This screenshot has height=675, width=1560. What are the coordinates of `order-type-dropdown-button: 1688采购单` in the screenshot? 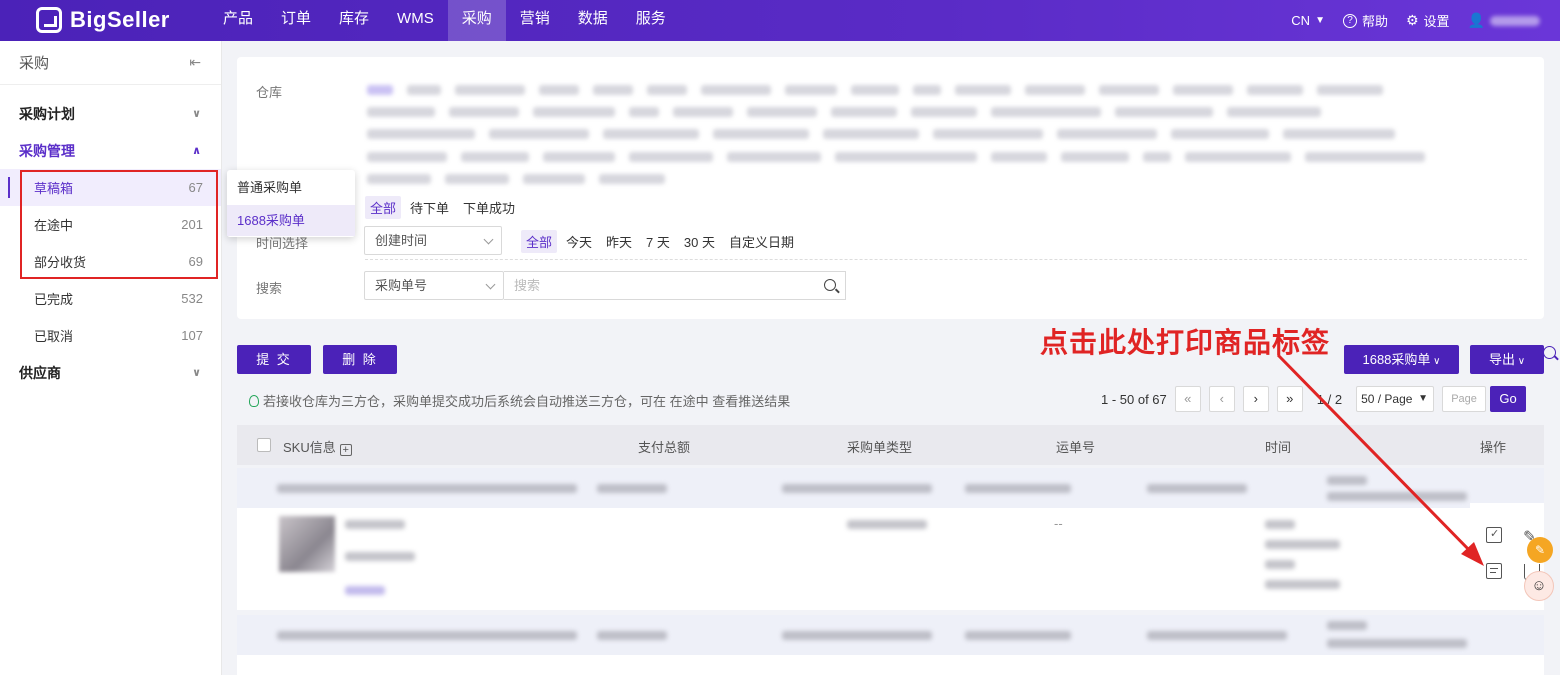 It's located at (1401, 359).